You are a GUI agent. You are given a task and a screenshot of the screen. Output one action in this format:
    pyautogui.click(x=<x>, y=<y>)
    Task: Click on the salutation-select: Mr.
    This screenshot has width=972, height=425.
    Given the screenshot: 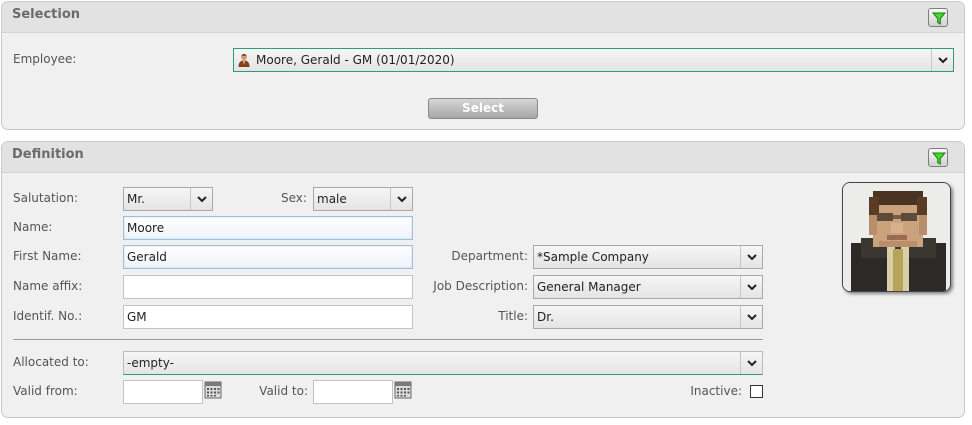 What is the action you would take?
    pyautogui.click(x=168, y=199)
    